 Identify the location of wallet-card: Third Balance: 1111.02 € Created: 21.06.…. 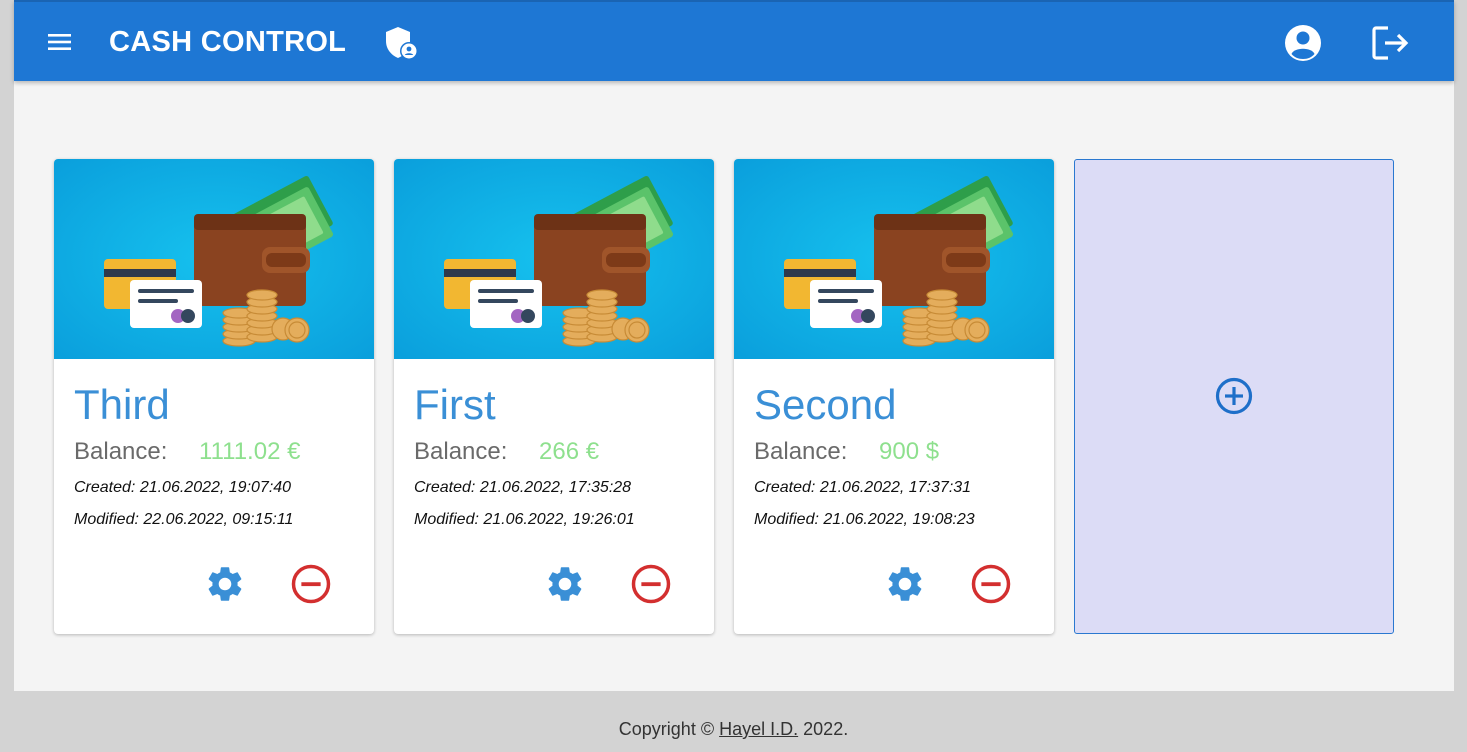
(214, 396).